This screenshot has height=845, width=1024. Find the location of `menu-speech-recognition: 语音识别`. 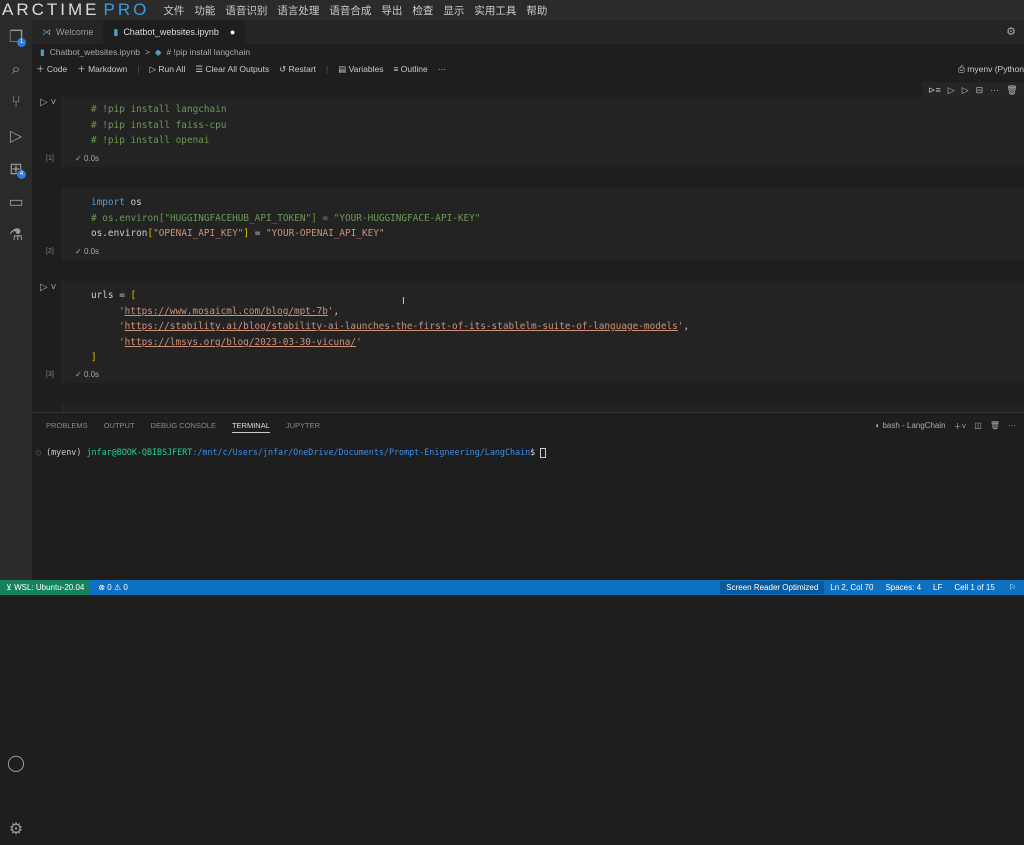

menu-speech-recognition: 语音识别 is located at coordinates (246, 10).